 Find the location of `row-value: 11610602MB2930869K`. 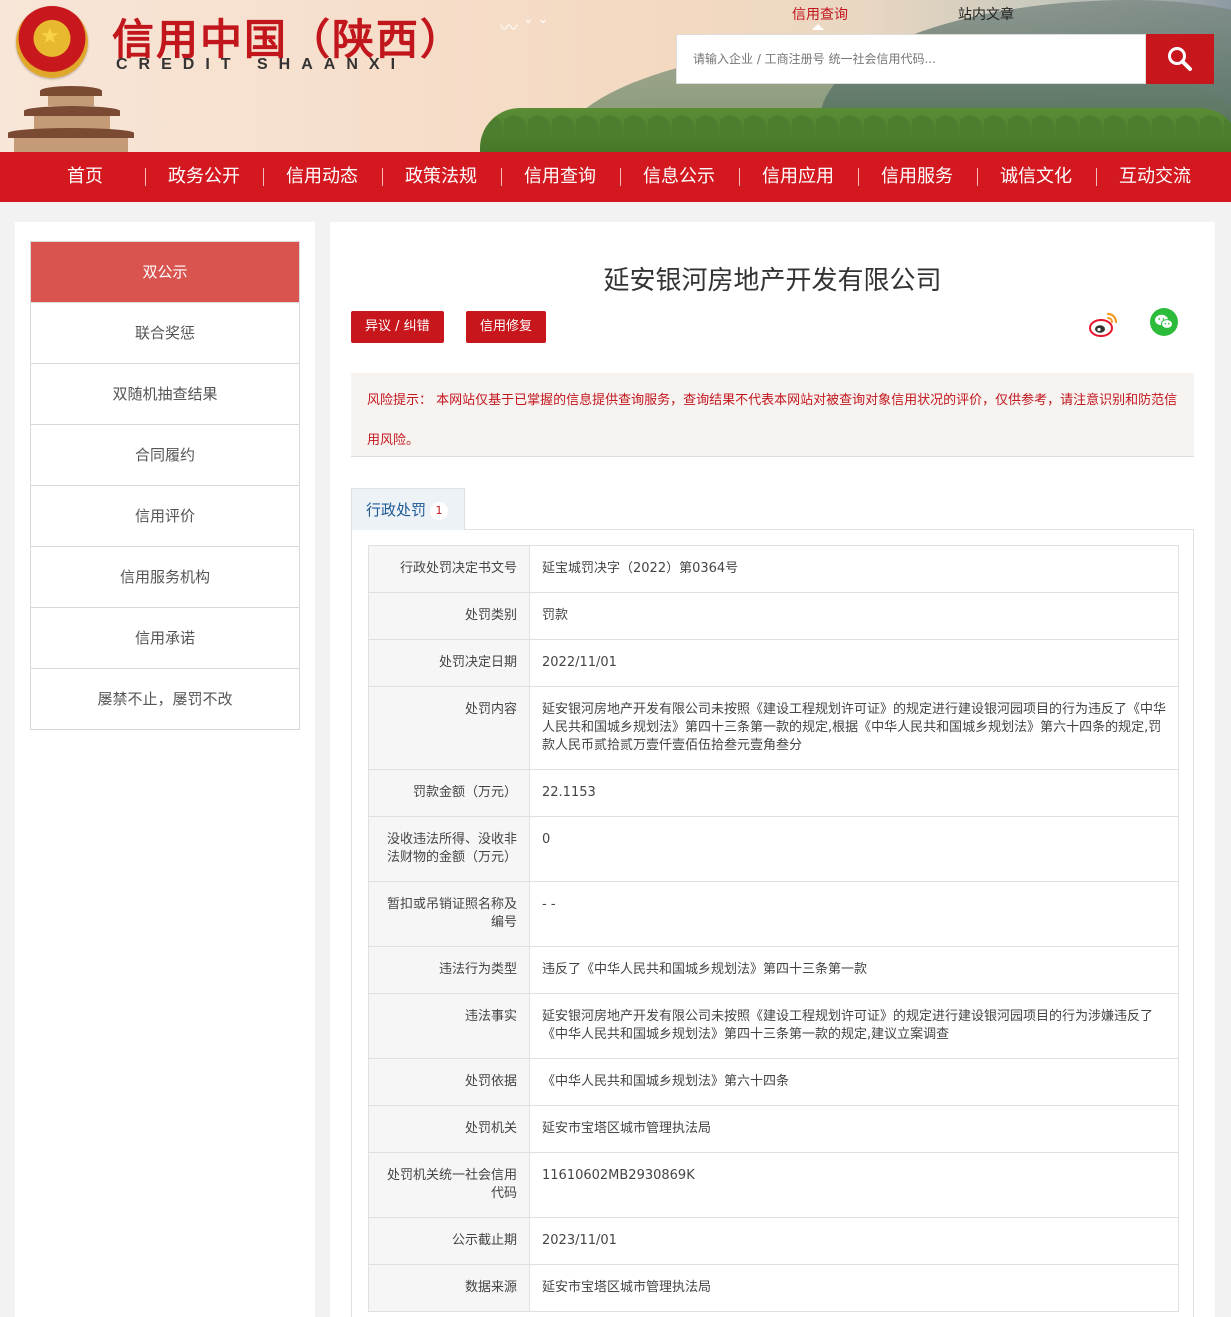

row-value: 11610602MB2930869K is located at coordinates (854, 1185).